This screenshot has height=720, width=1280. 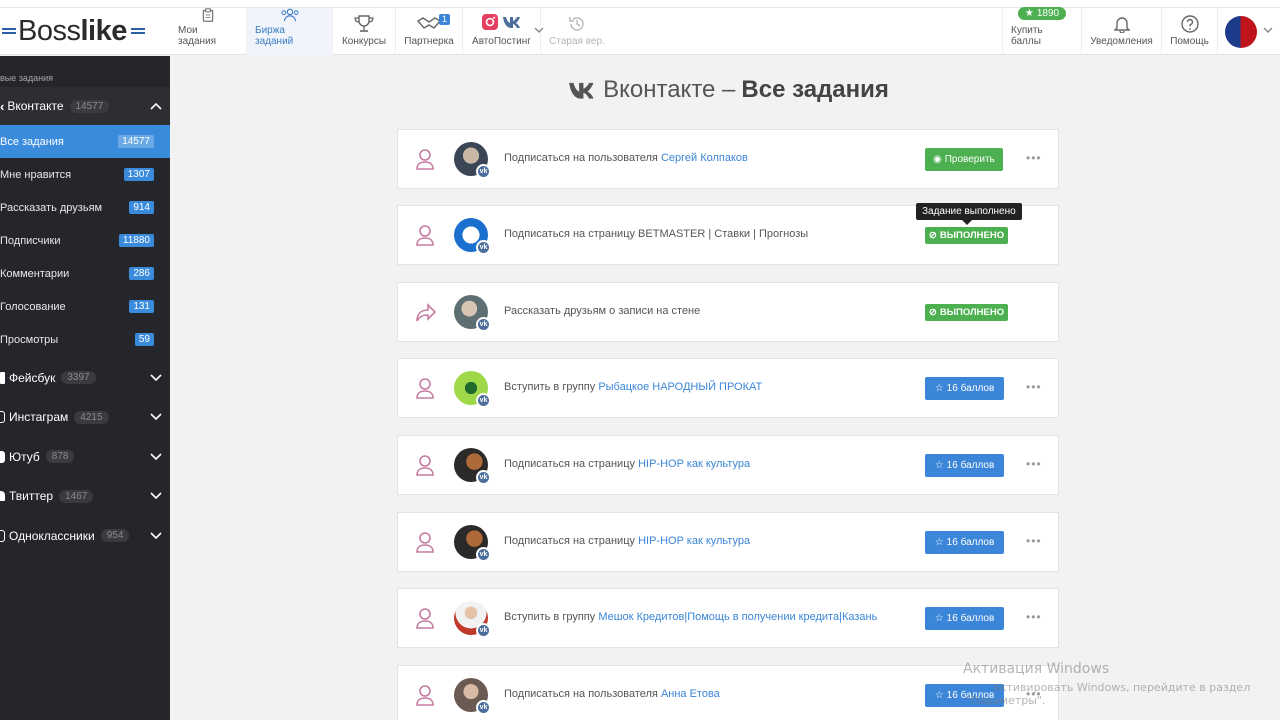 What do you see at coordinates (612, 694) in the screenshot?
I see `task-text: Подписаться на пользователя Анна Етова` at bounding box center [612, 694].